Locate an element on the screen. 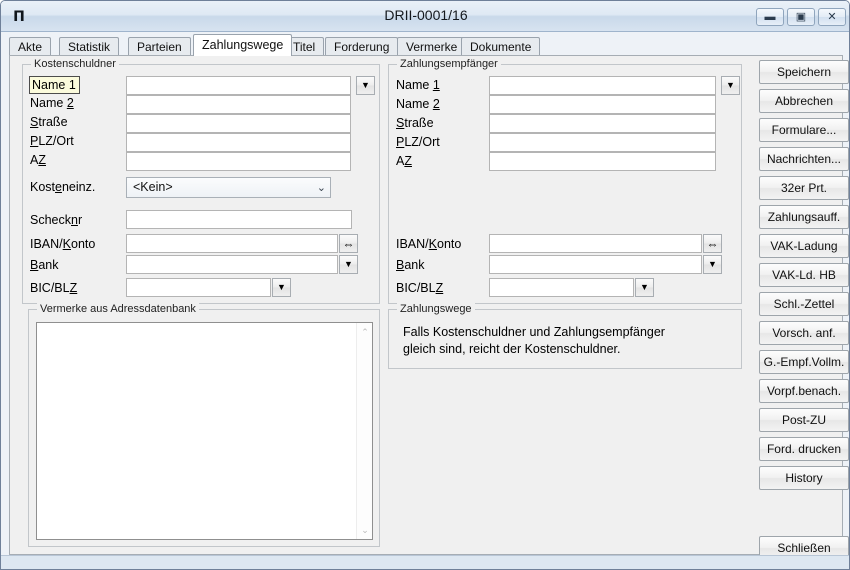 The image size is (850, 570). tab-forderung: Forderung is located at coordinates (362, 46).